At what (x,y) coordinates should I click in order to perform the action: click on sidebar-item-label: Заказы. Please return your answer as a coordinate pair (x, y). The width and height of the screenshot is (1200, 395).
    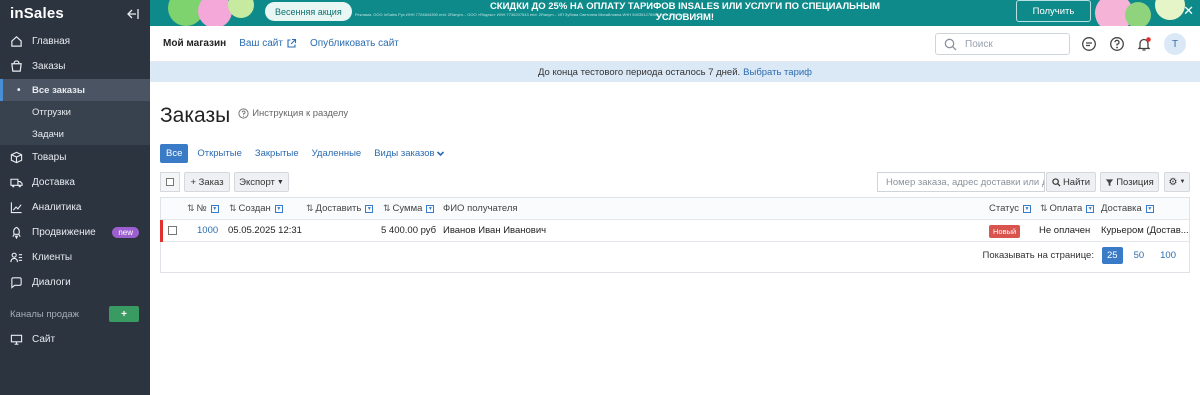
    Looking at the image, I should click on (49, 66).